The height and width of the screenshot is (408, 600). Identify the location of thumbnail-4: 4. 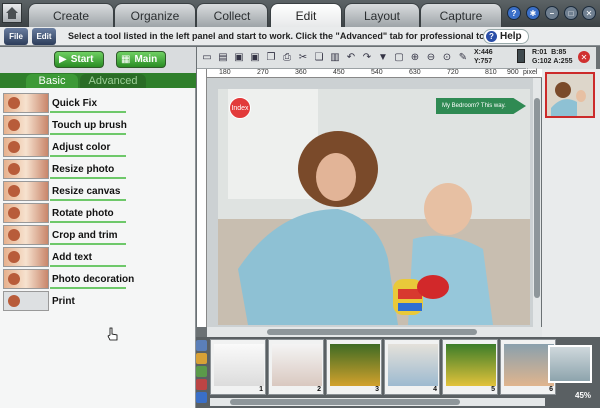
(412, 367).